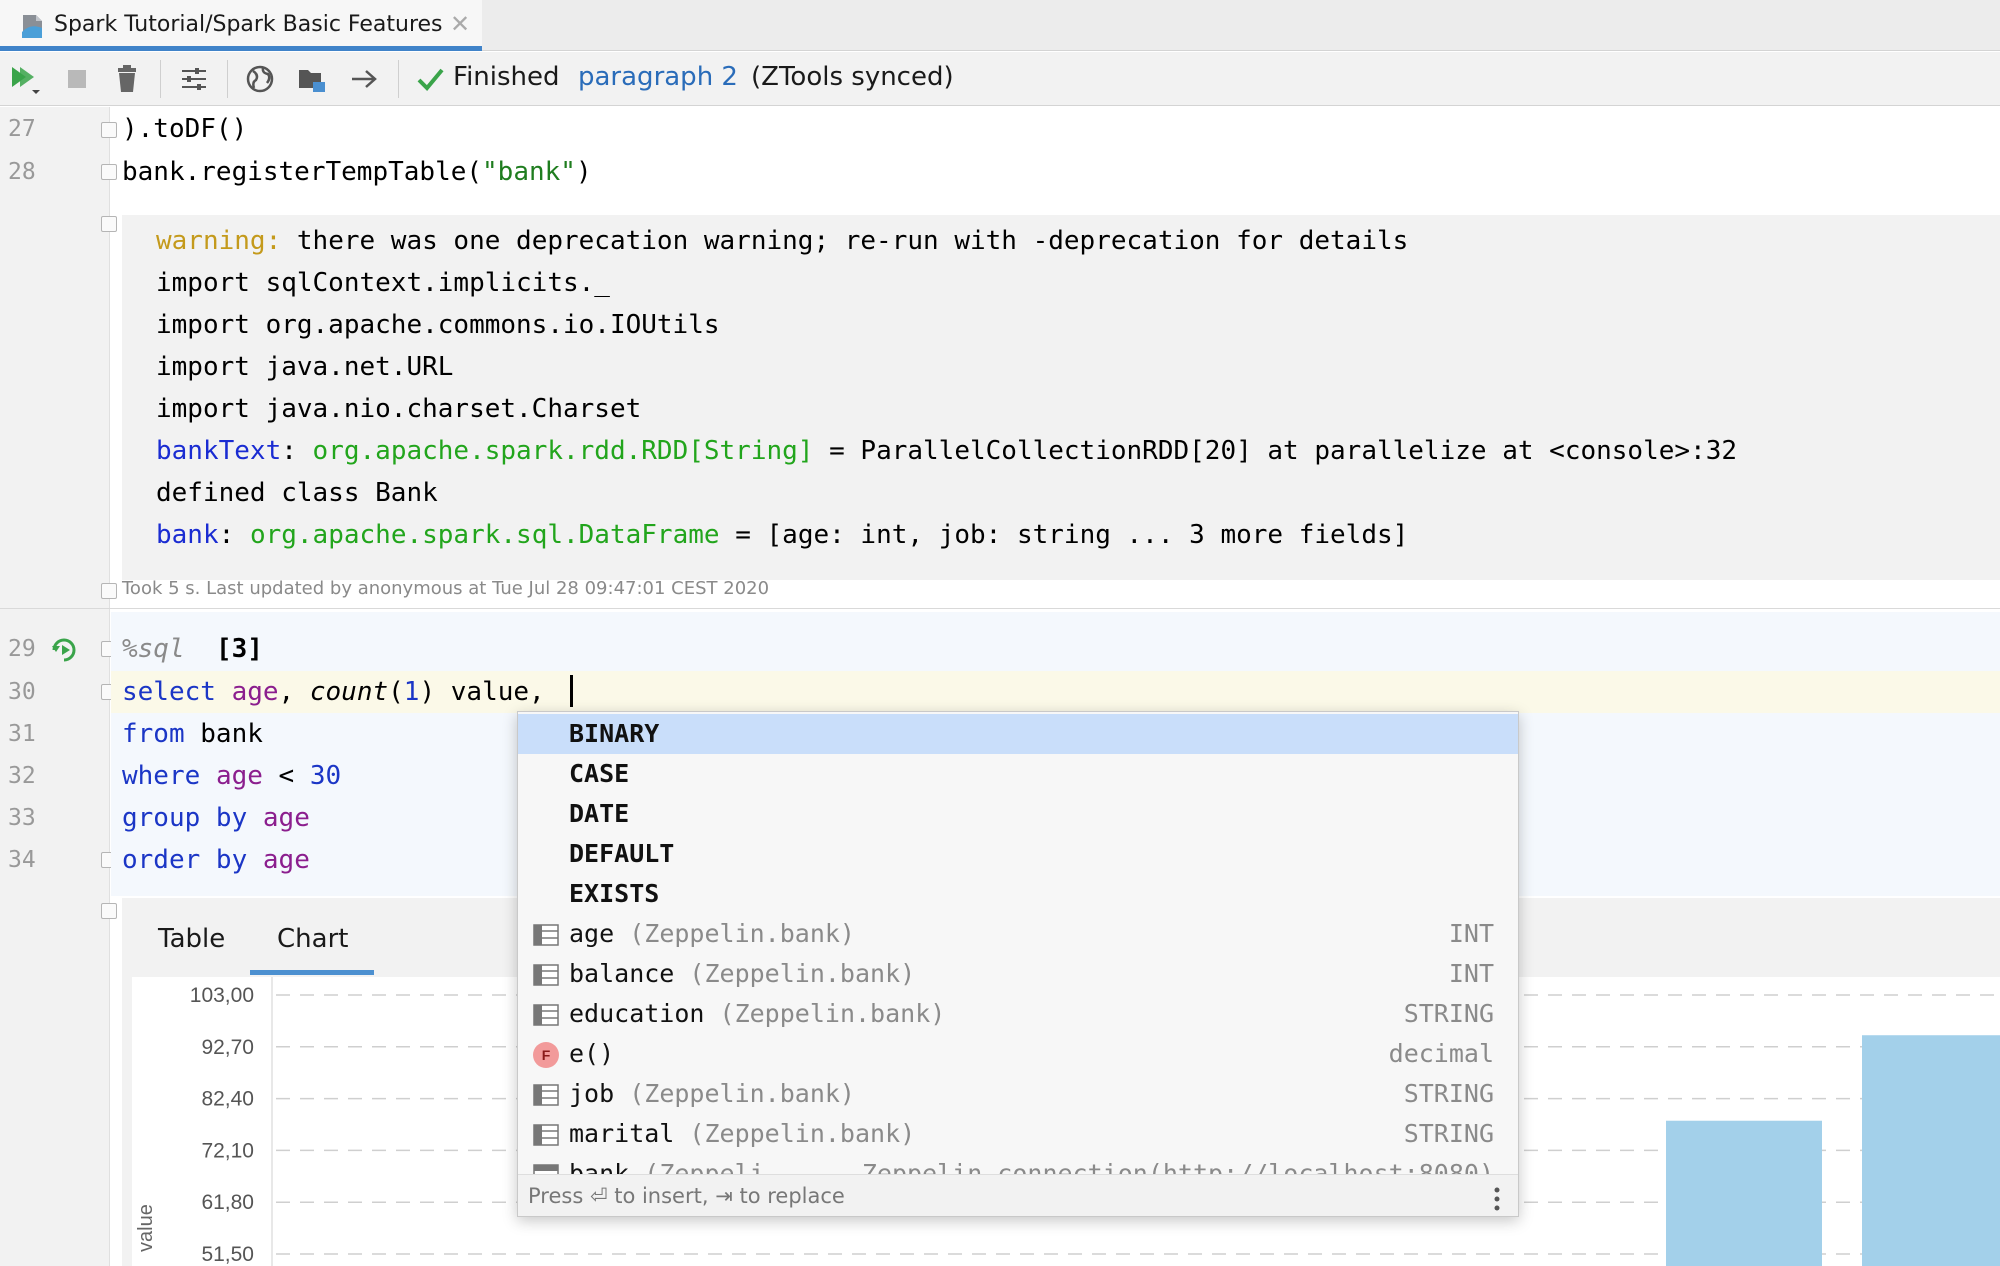  I want to click on completion-item-keyword: CASE, so click(1018, 774).